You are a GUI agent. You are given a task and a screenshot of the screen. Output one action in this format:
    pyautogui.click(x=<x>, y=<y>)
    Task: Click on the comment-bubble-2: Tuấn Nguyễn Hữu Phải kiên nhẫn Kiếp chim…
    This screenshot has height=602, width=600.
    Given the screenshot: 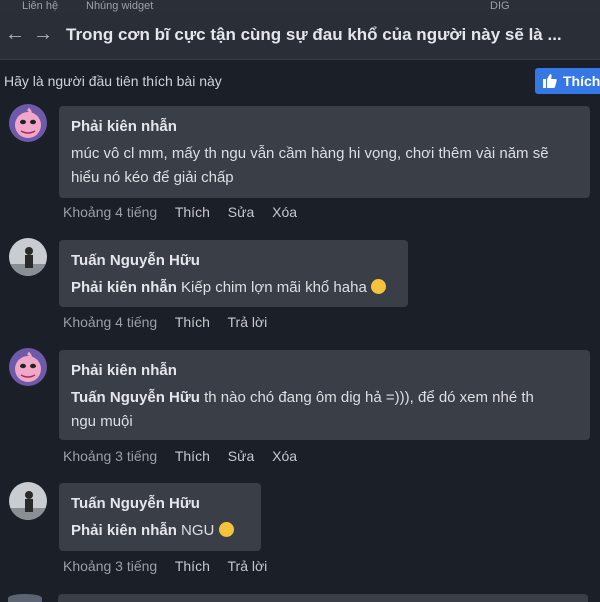 What is the action you would take?
    pyautogui.click(x=233, y=273)
    